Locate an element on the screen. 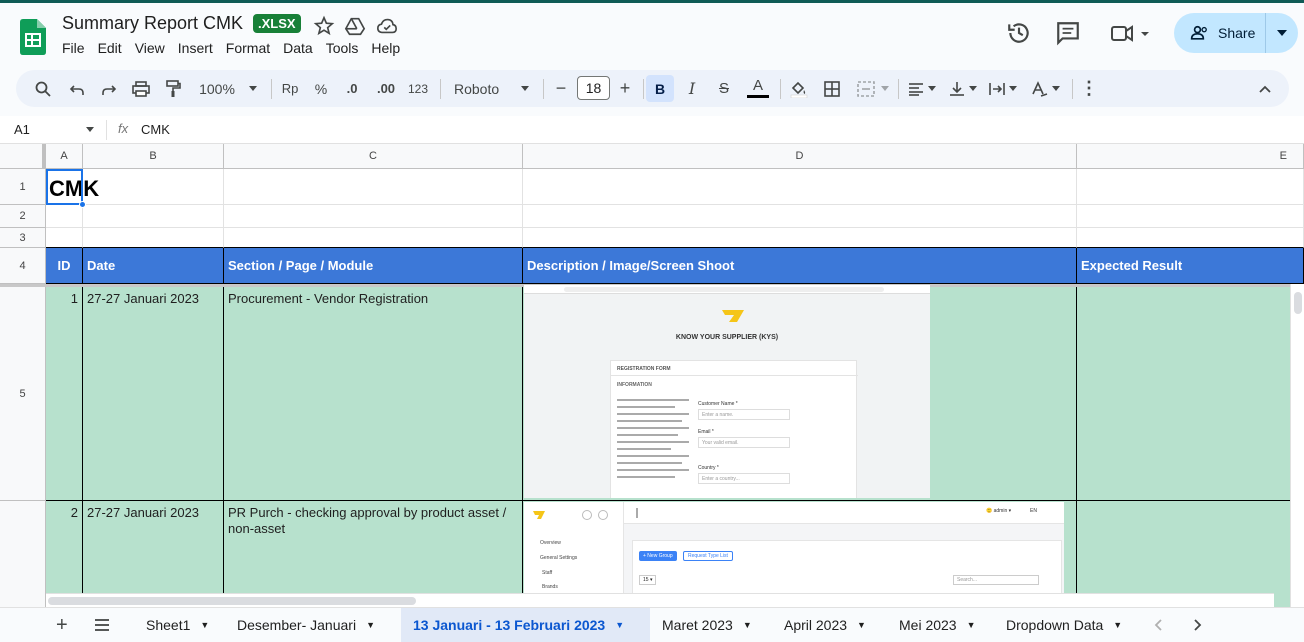  font-size-input: 18 is located at coordinates (593, 88).